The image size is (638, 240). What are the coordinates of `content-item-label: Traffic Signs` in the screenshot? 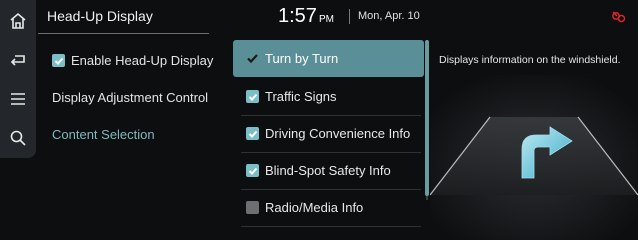 It's located at (301, 96).